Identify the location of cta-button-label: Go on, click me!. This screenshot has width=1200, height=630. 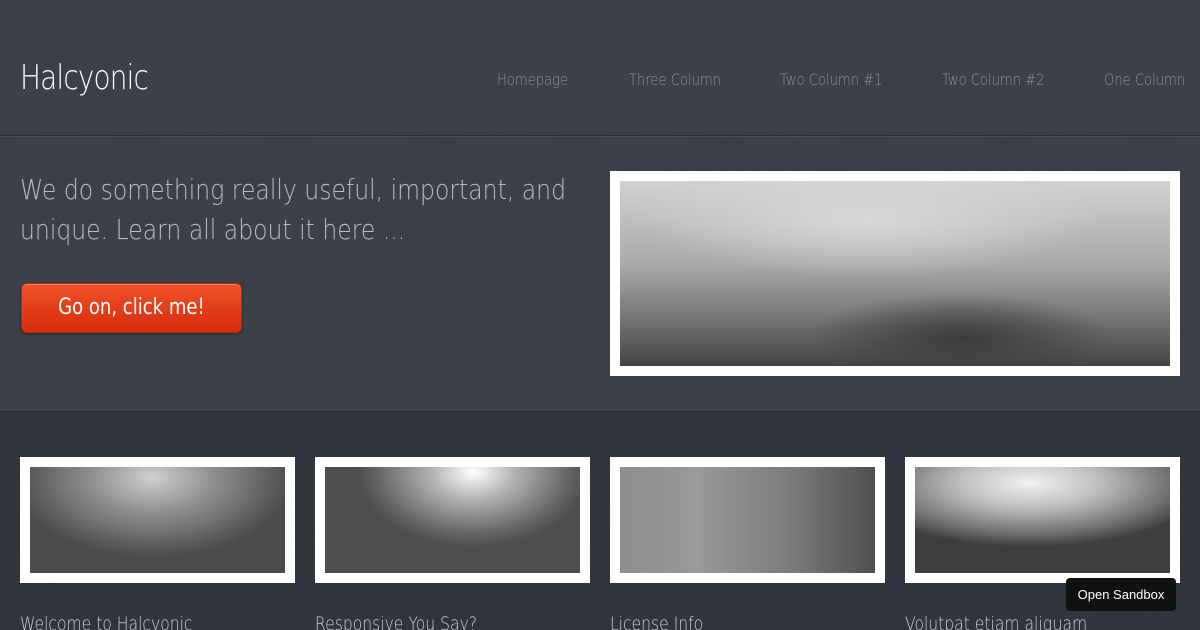
(131, 307).